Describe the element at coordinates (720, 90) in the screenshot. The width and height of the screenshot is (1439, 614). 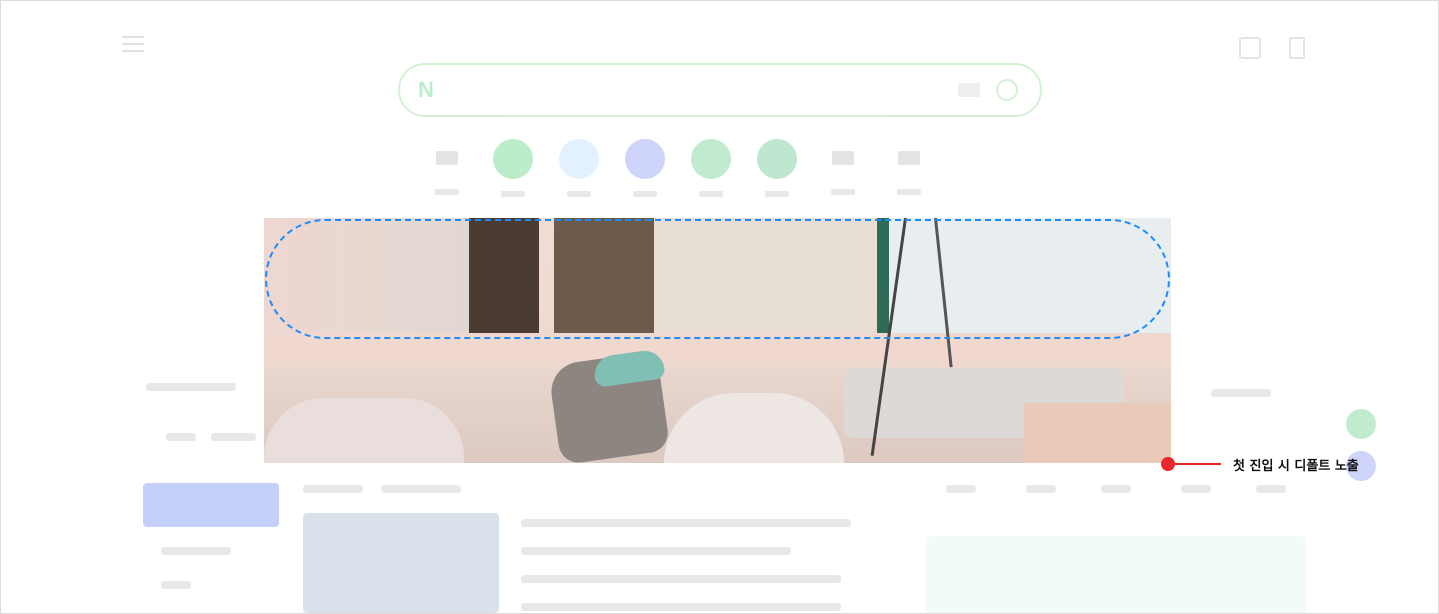
I see `search-bar: N` at that location.